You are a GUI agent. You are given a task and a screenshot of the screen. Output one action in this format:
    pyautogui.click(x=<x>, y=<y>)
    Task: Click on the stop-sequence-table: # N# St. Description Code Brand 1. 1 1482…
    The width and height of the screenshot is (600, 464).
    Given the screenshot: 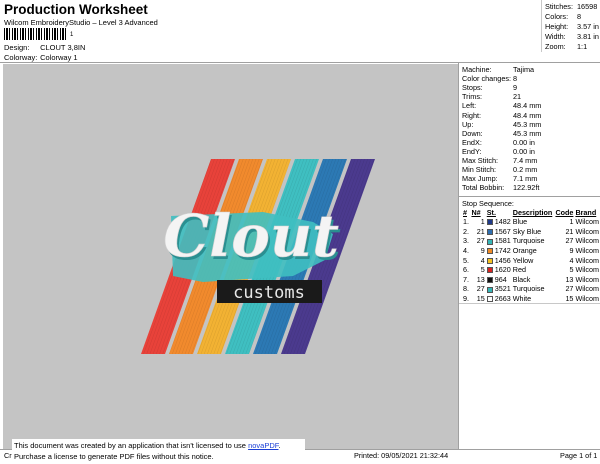 What is the action you would take?
    pyautogui.click(x=531, y=255)
    